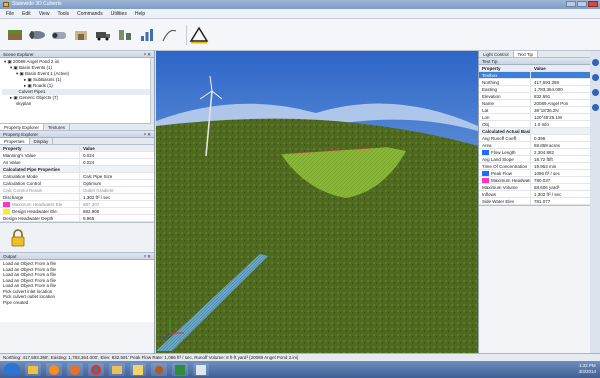  What do you see at coordinates (582, 4) in the screenshot?
I see `maximize-button` at bounding box center [582, 4].